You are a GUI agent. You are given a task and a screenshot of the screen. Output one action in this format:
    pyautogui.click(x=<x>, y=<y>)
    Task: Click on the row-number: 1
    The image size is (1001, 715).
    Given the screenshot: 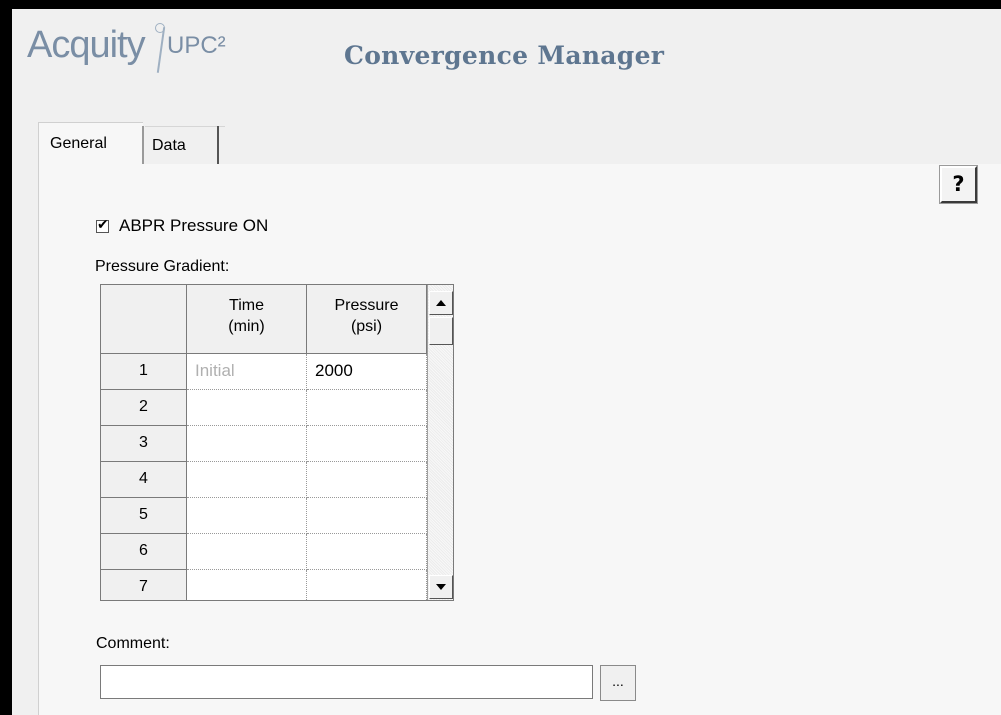 What is the action you would take?
    pyautogui.click(x=144, y=372)
    